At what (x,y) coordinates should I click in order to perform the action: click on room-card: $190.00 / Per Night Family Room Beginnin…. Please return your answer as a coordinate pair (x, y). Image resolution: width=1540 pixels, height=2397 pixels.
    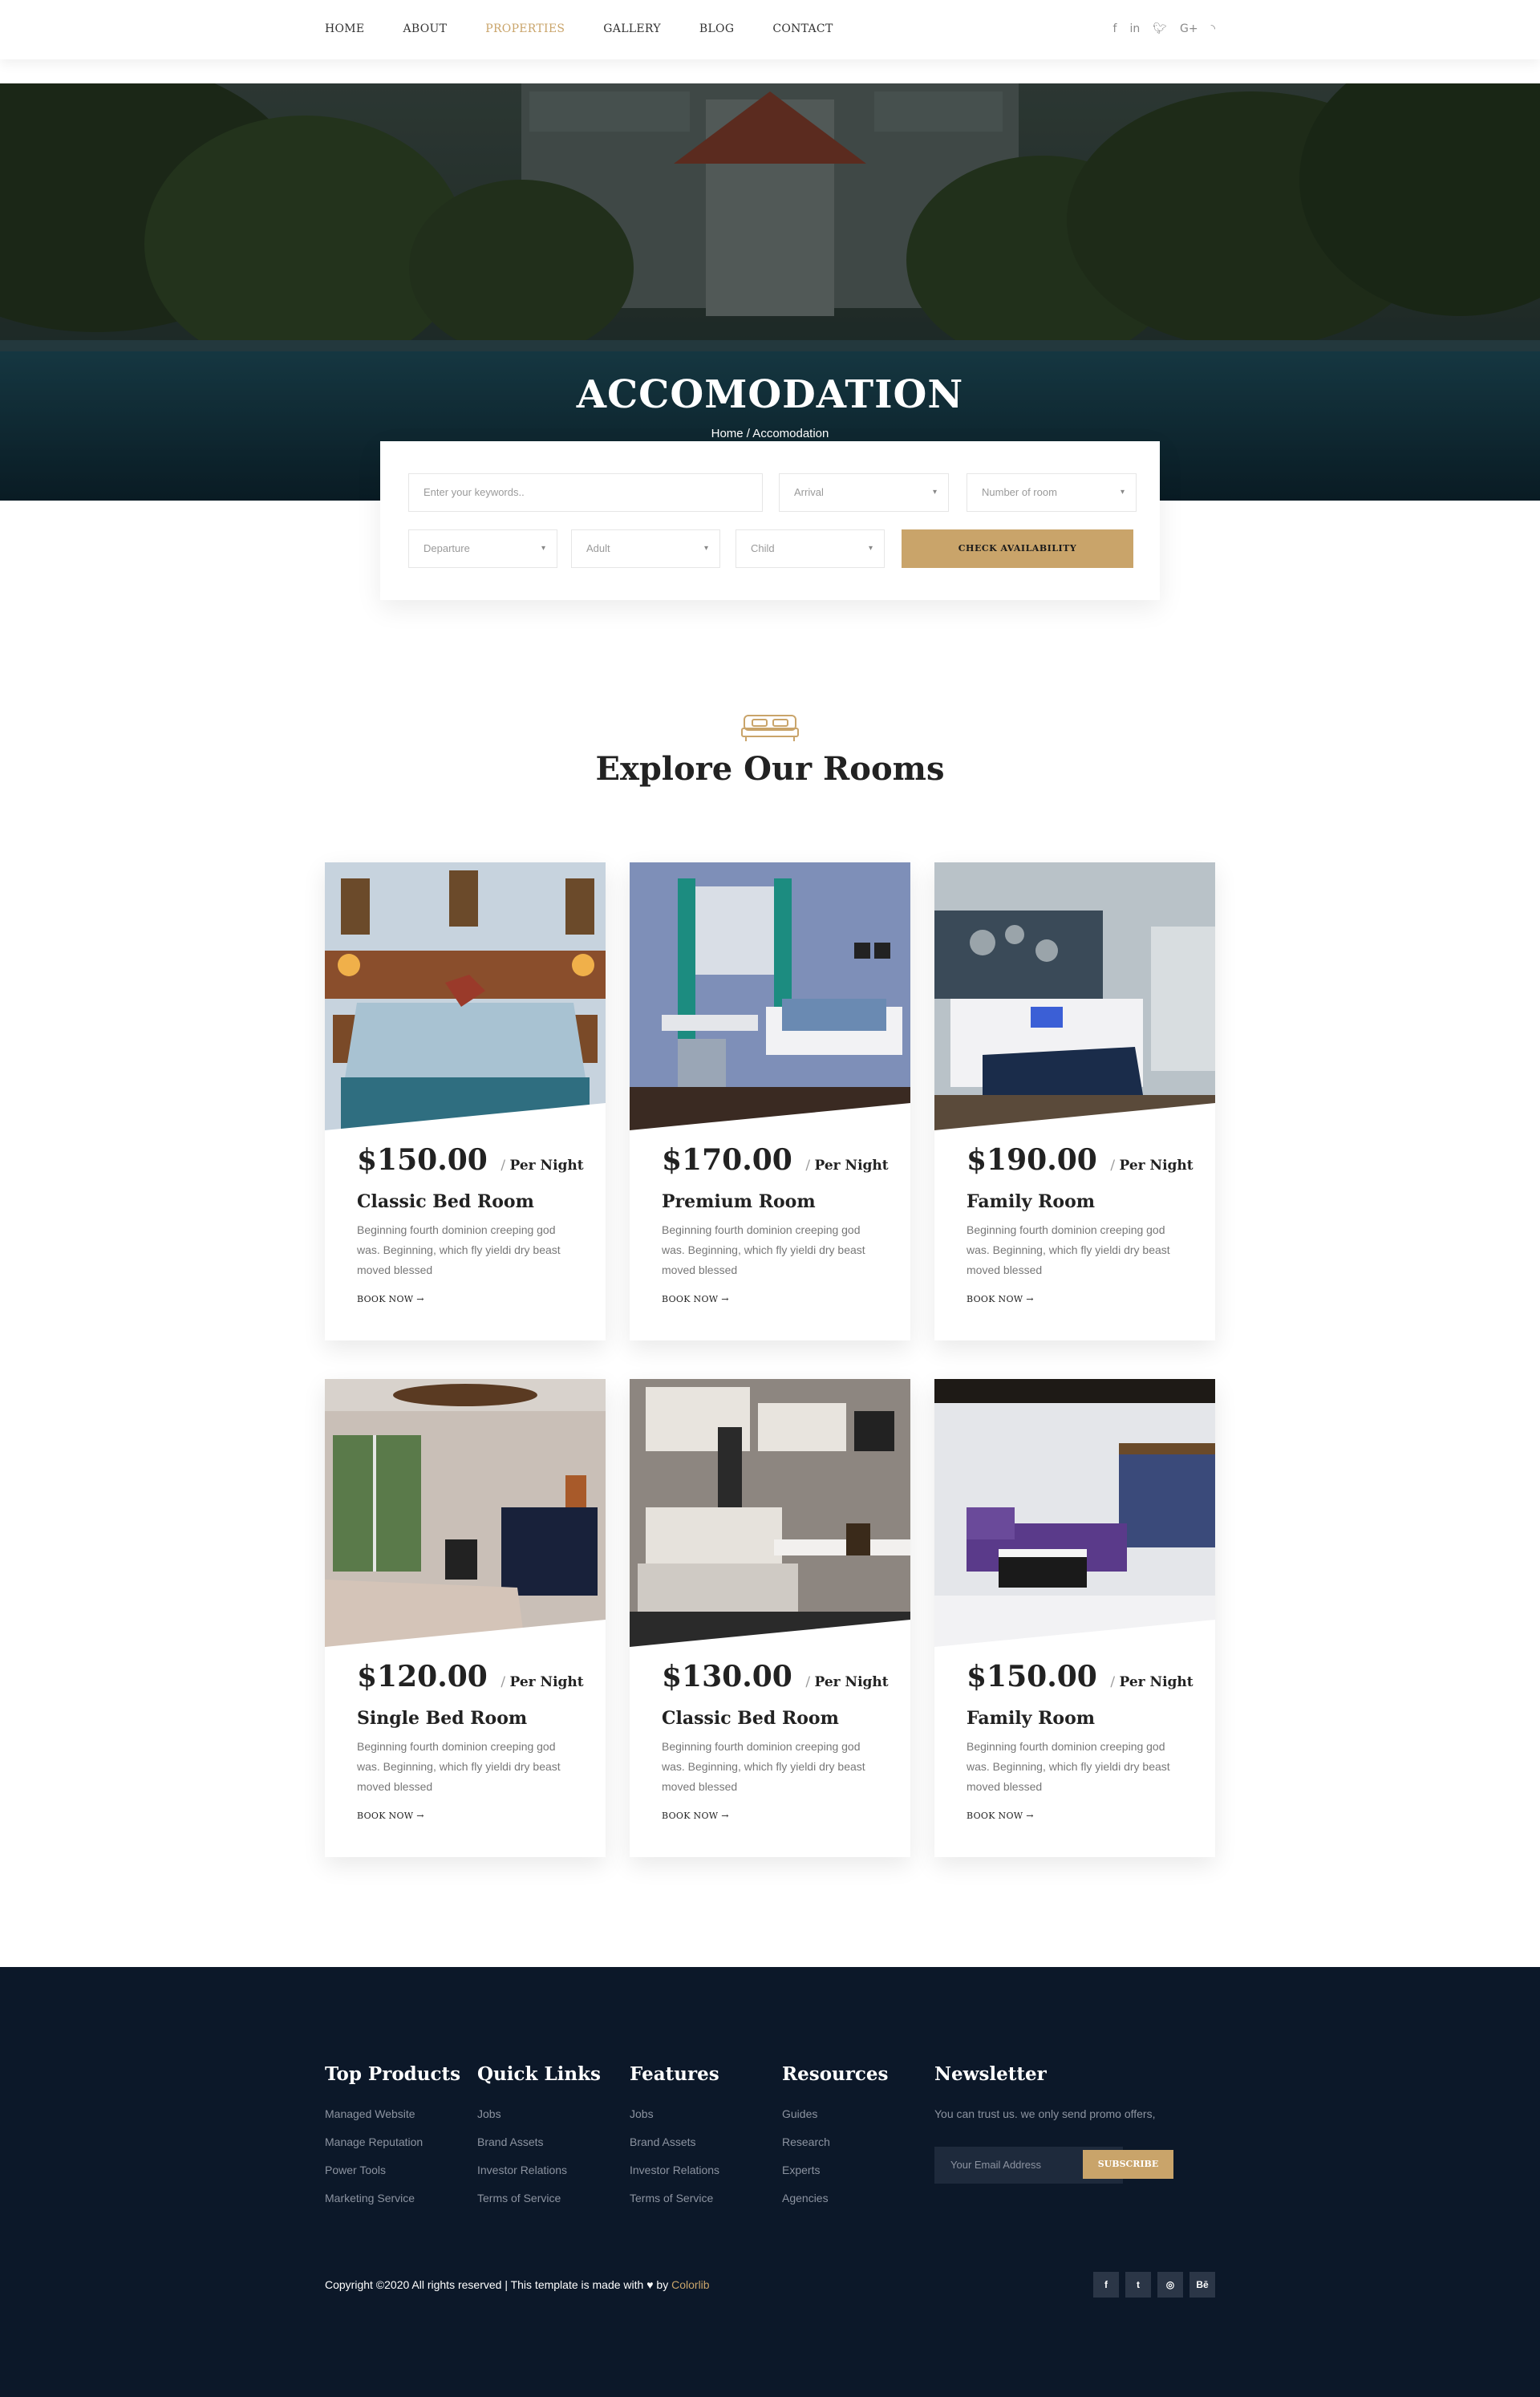
    Looking at the image, I should click on (1074, 1101).